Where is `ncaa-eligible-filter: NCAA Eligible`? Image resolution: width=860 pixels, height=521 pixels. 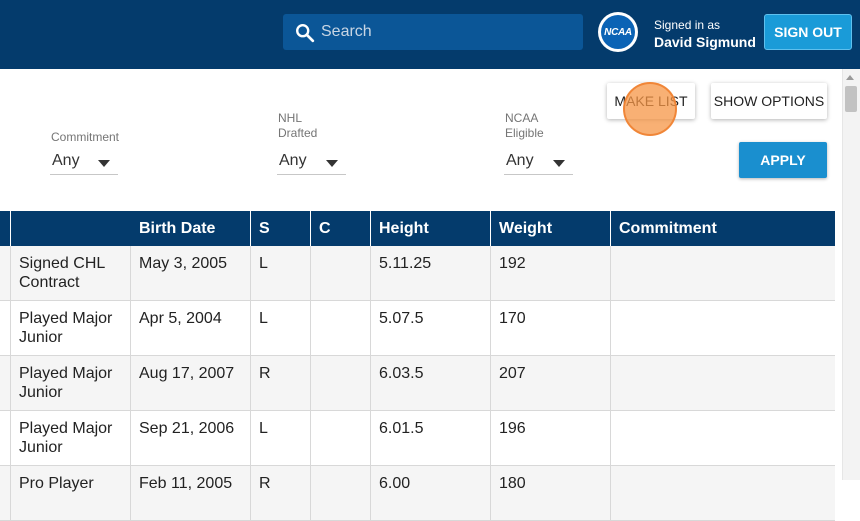 ncaa-eligible-filter: NCAA Eligible is located at coordinates (524, 126).